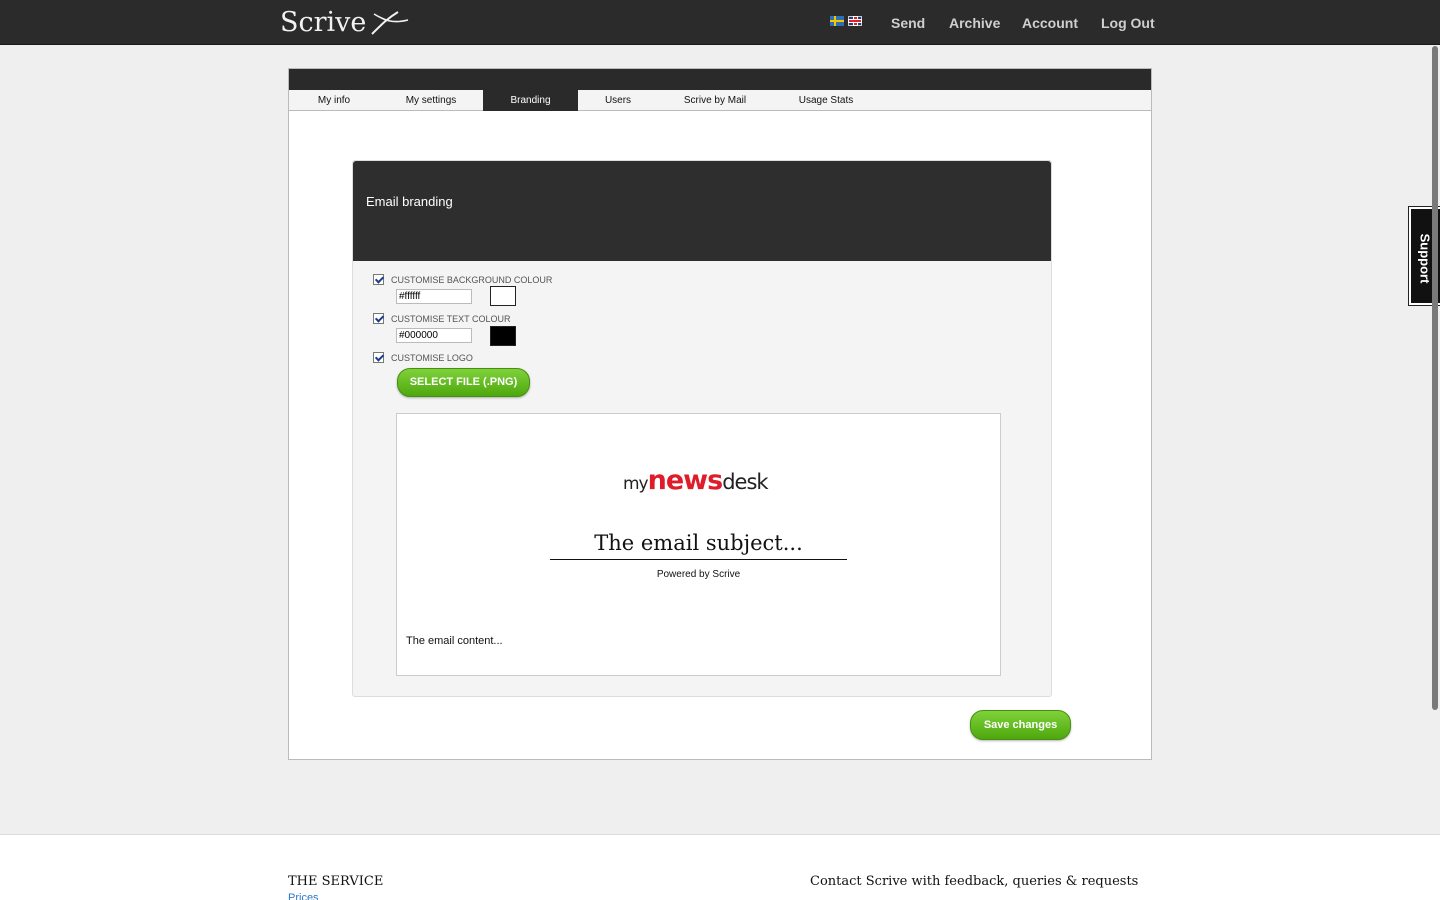 The width and height of the screenshot is (1440, 900). What do you see at coordinates (745, 482) in the screenshot?
I see `logo-desk: desk` at bounding box center [745, 482].